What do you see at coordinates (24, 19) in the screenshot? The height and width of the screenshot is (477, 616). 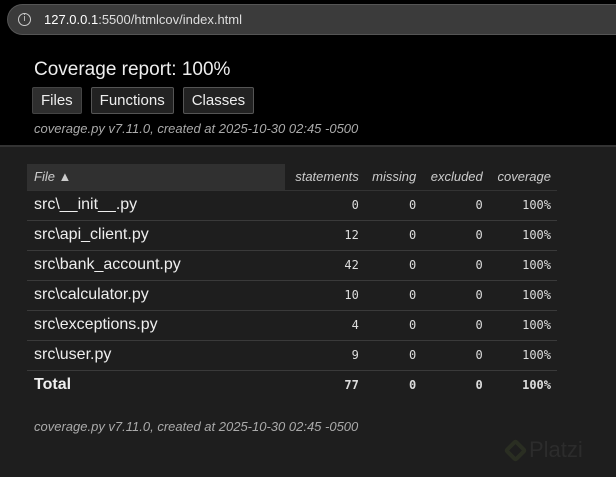 I see `info-icon: i` at bounding box center [24, 19].